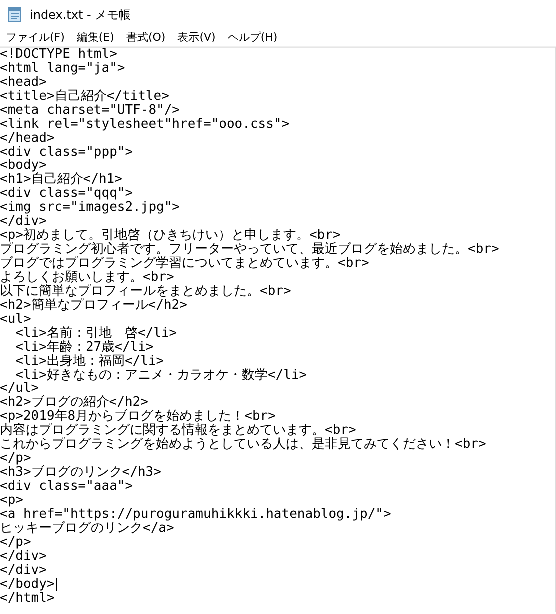  Describe the element at coordinates (145, 125) in the screenshot. I see `code-line: <link rel="stylesheet"href="ooo.css">` at that location.